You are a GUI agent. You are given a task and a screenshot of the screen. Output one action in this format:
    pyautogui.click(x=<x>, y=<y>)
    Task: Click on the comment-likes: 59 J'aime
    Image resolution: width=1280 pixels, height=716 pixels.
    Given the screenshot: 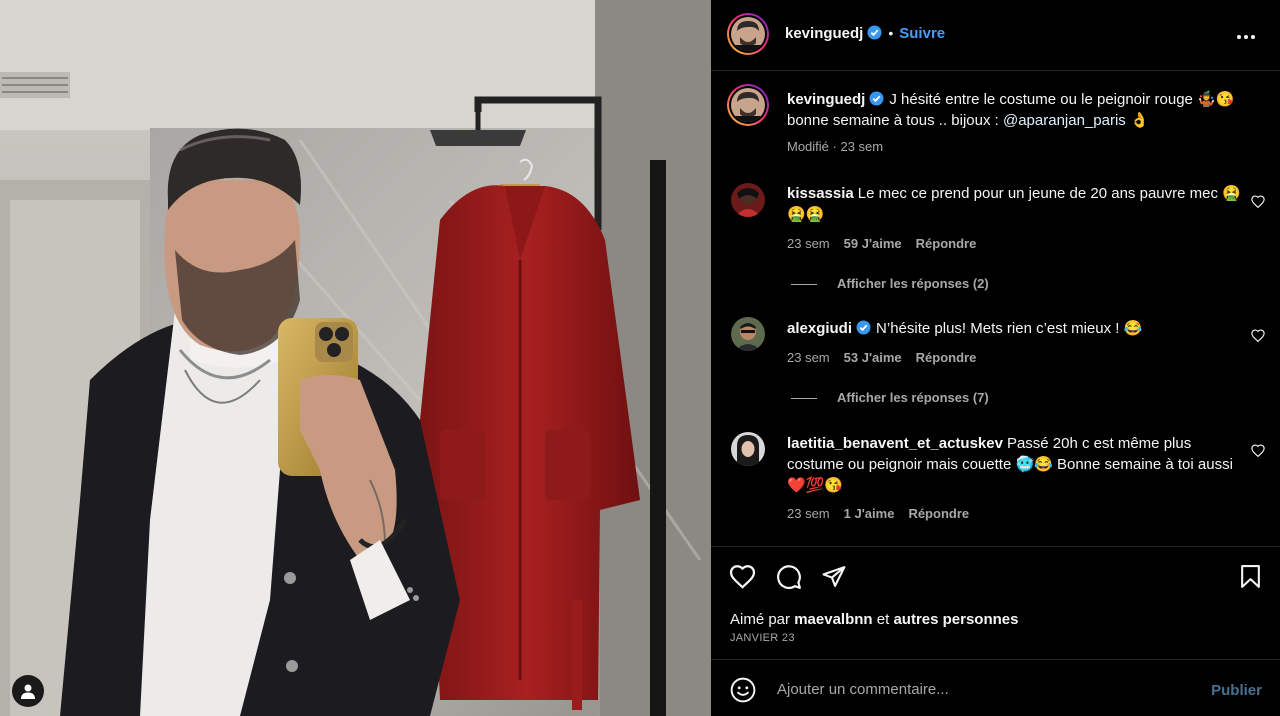 What is the action you would take?
    pyautogui.click(x=873, y=243)
    